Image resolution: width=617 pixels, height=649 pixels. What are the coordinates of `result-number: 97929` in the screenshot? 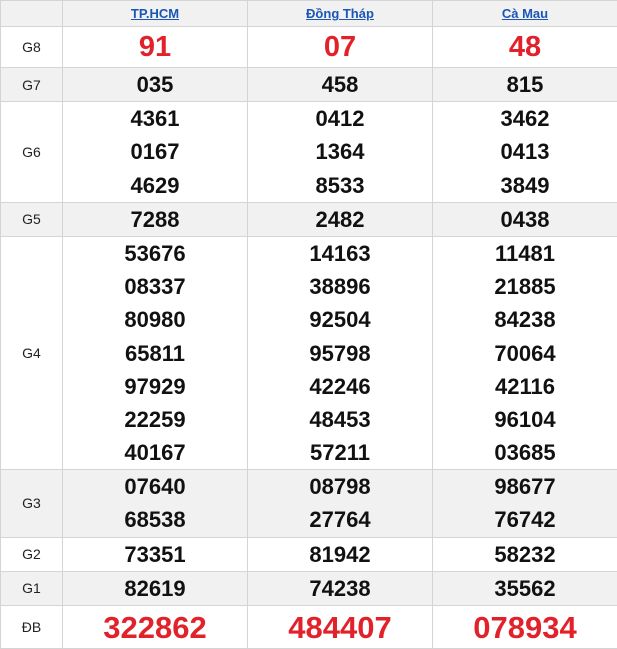 It's located at (155, 386).